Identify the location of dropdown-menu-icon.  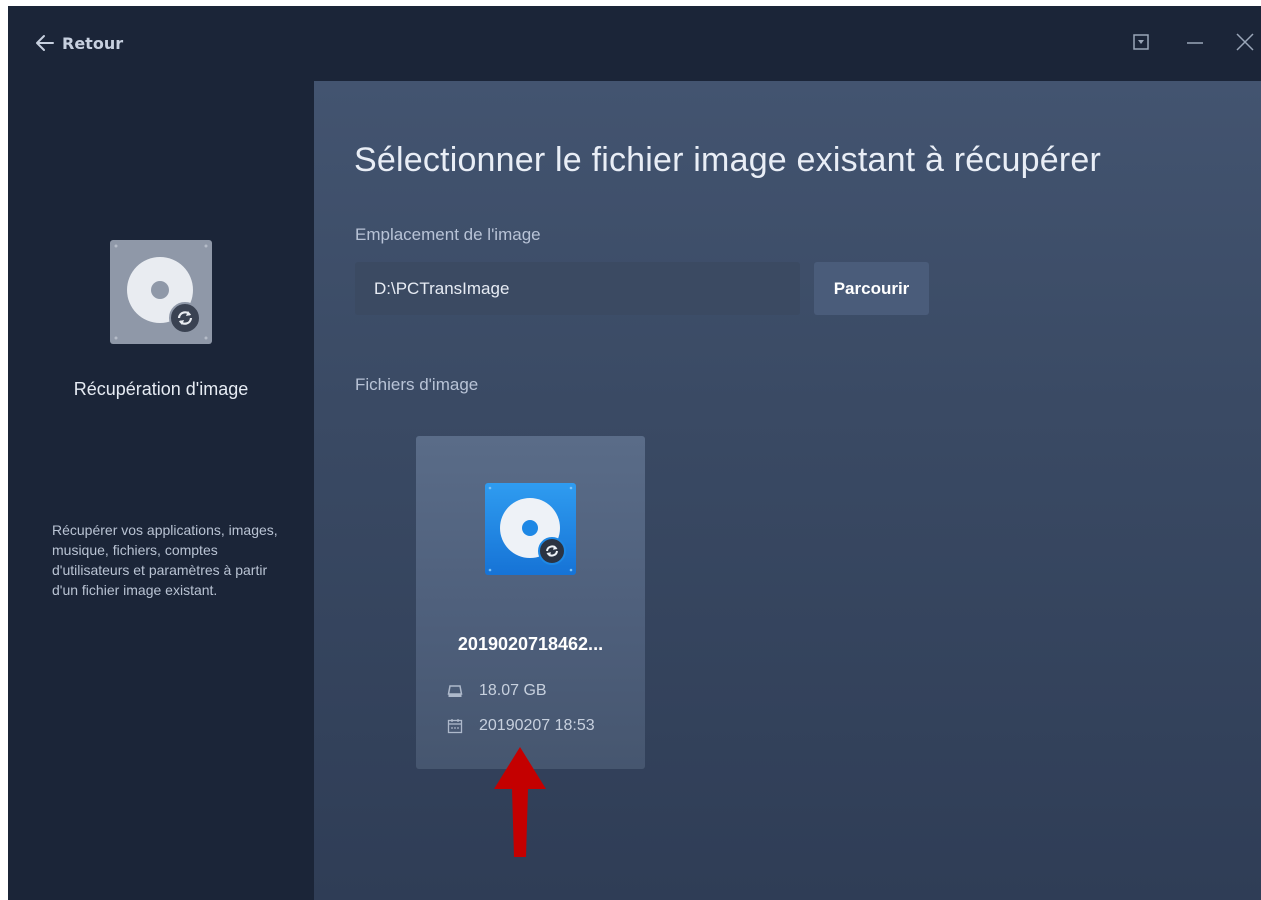
(1141, 42).